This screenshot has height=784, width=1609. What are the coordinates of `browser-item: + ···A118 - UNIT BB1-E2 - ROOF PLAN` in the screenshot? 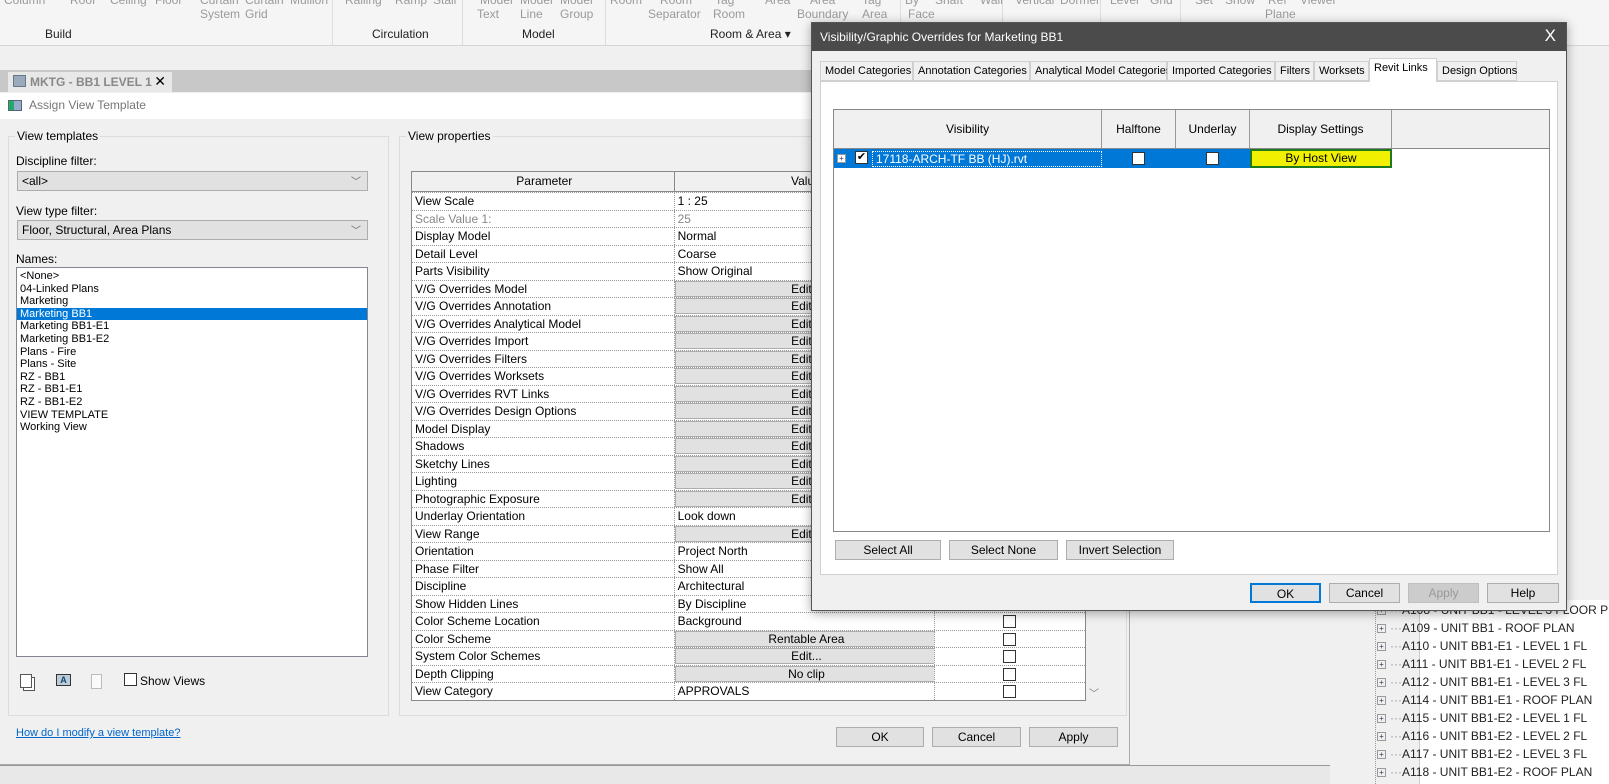 It's located at (1484, 772).